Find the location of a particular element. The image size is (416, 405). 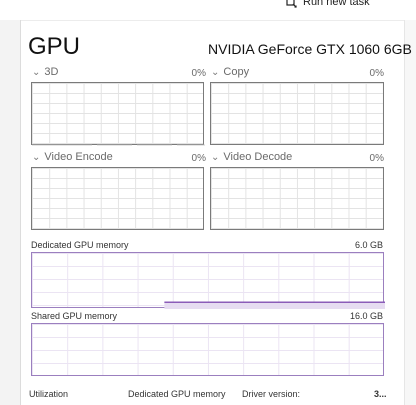

graph-video-encode is located at coordinates (117, 198).